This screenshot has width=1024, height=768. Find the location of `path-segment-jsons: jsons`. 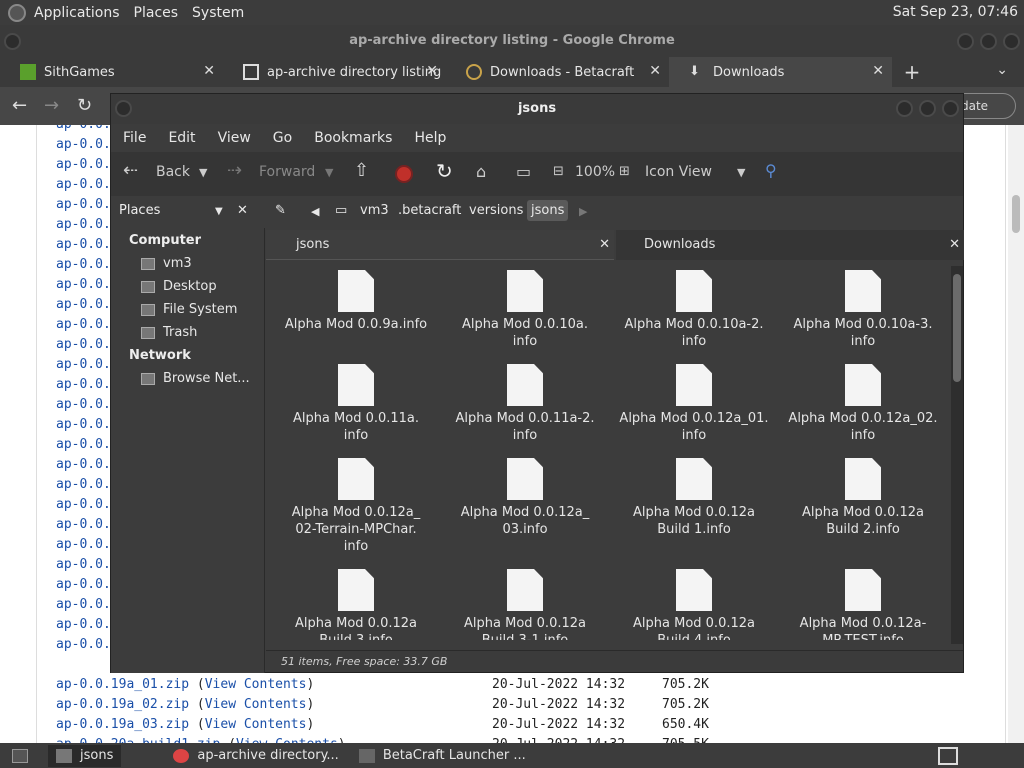

path-segment-jsons: jsons is located at coordinates (548, 210).